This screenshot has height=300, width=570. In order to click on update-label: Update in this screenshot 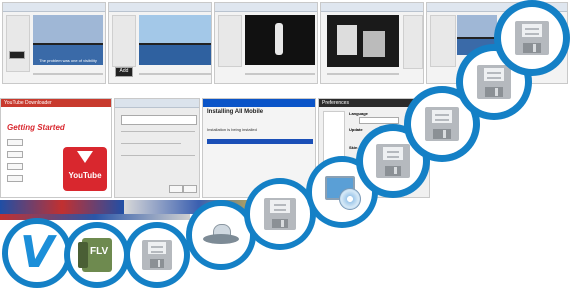, I will do `click(356, 129)`.